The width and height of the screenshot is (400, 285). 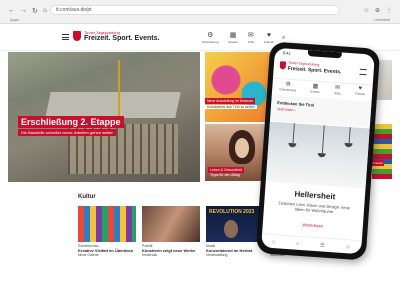 I want to click on art-teaser-headline: Neue Ausstellung im Museum, so click(x=230, y=101).